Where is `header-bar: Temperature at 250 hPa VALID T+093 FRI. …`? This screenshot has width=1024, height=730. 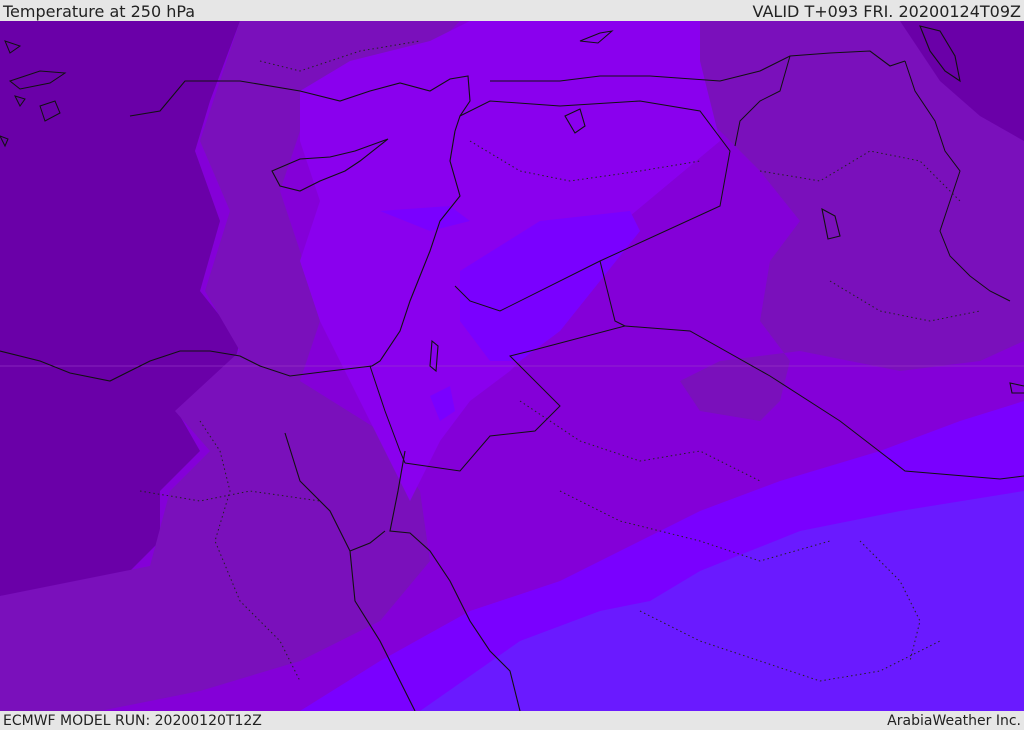
header-bar: Temperature at 250 hPa VALID T+093 FRI. … is located at coordinates (512, 10).